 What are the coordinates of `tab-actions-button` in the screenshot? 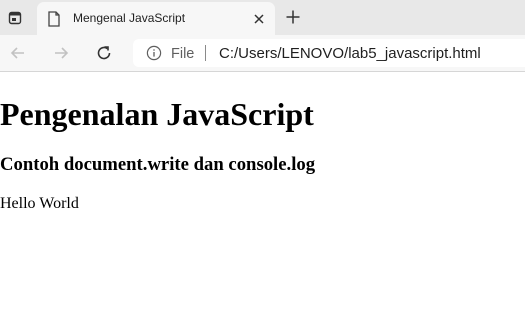 It's located at (15, 17).